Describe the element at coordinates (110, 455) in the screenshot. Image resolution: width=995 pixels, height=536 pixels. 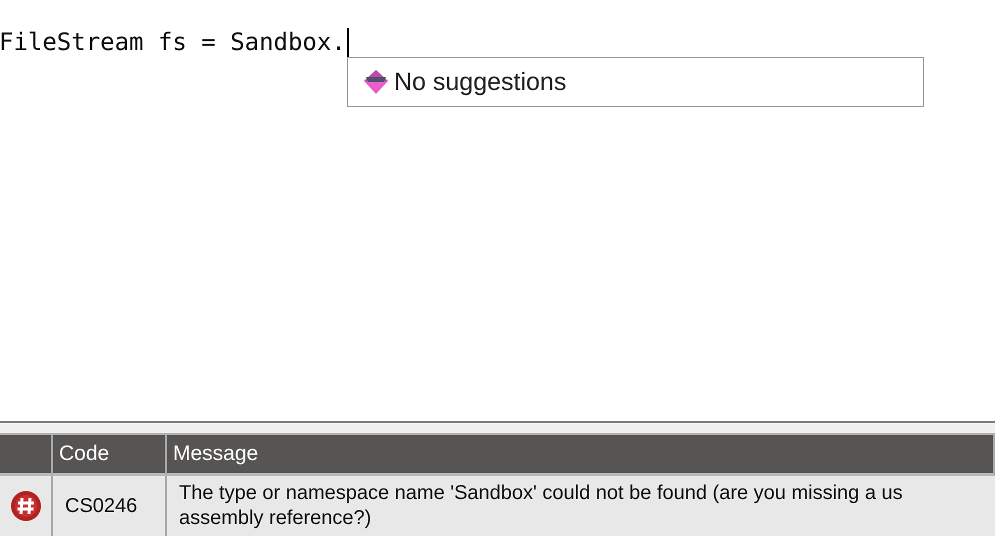
I see `column-header: Code` at that location.